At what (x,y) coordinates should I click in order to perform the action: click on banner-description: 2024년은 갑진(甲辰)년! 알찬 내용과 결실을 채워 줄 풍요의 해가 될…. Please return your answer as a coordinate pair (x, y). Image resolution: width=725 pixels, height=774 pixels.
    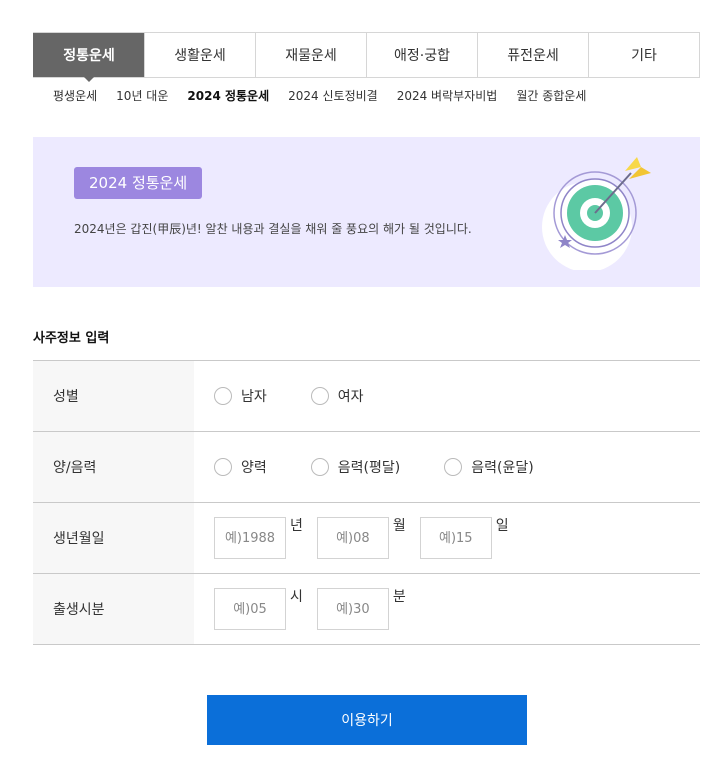
    Looking at the image, I should click on (273, 229).